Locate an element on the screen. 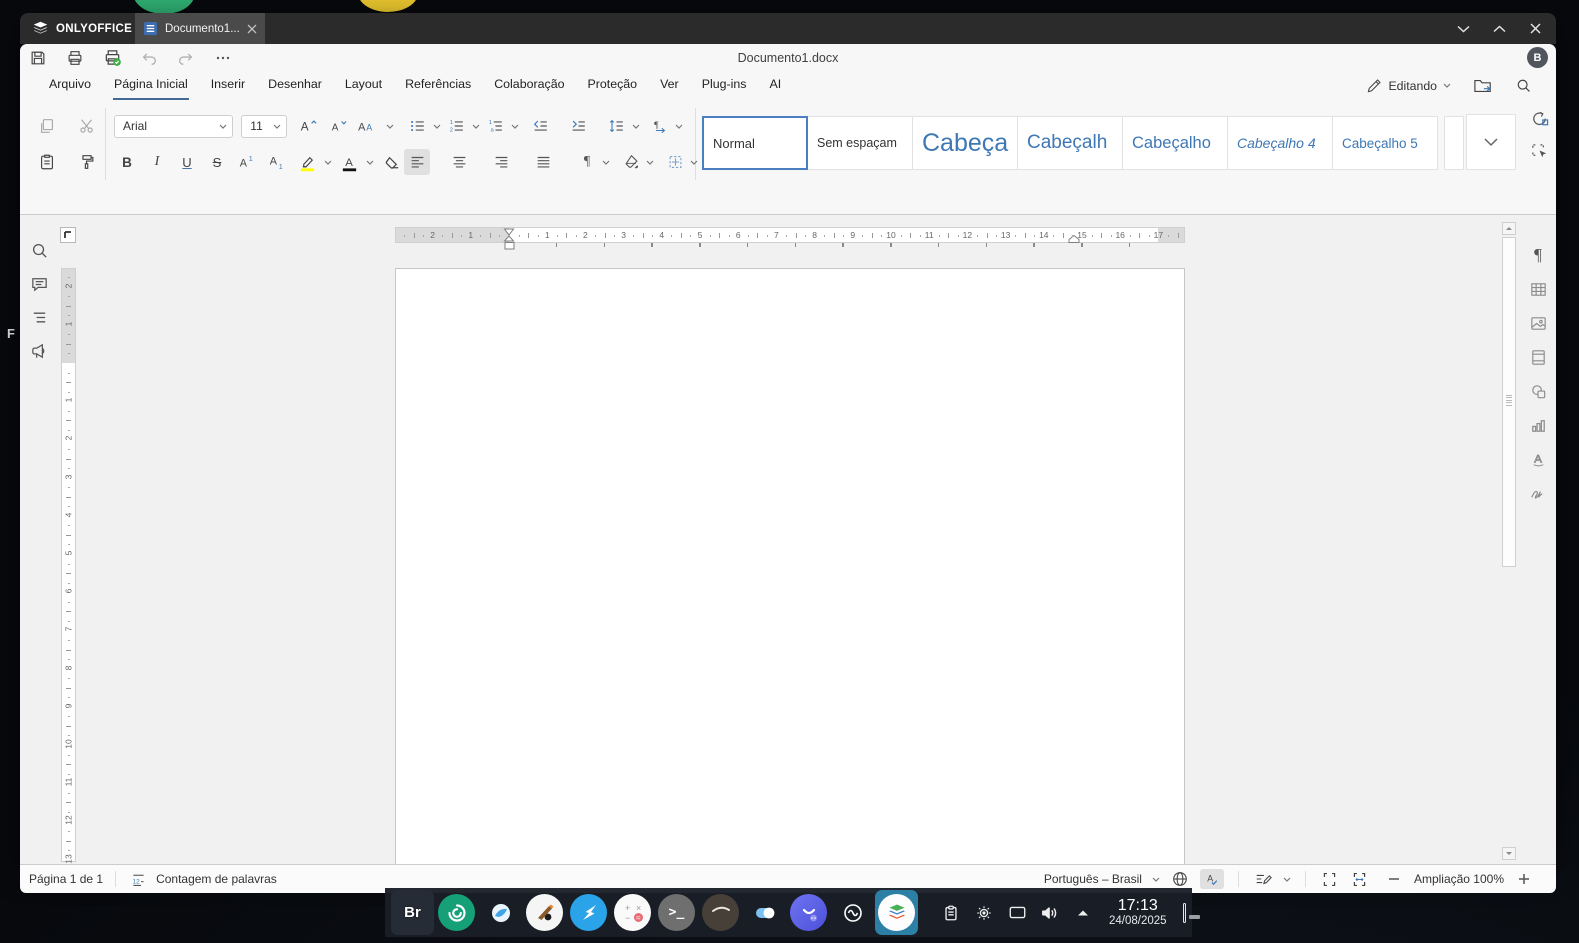  volume-icon is located at coordinates (1050, 913).